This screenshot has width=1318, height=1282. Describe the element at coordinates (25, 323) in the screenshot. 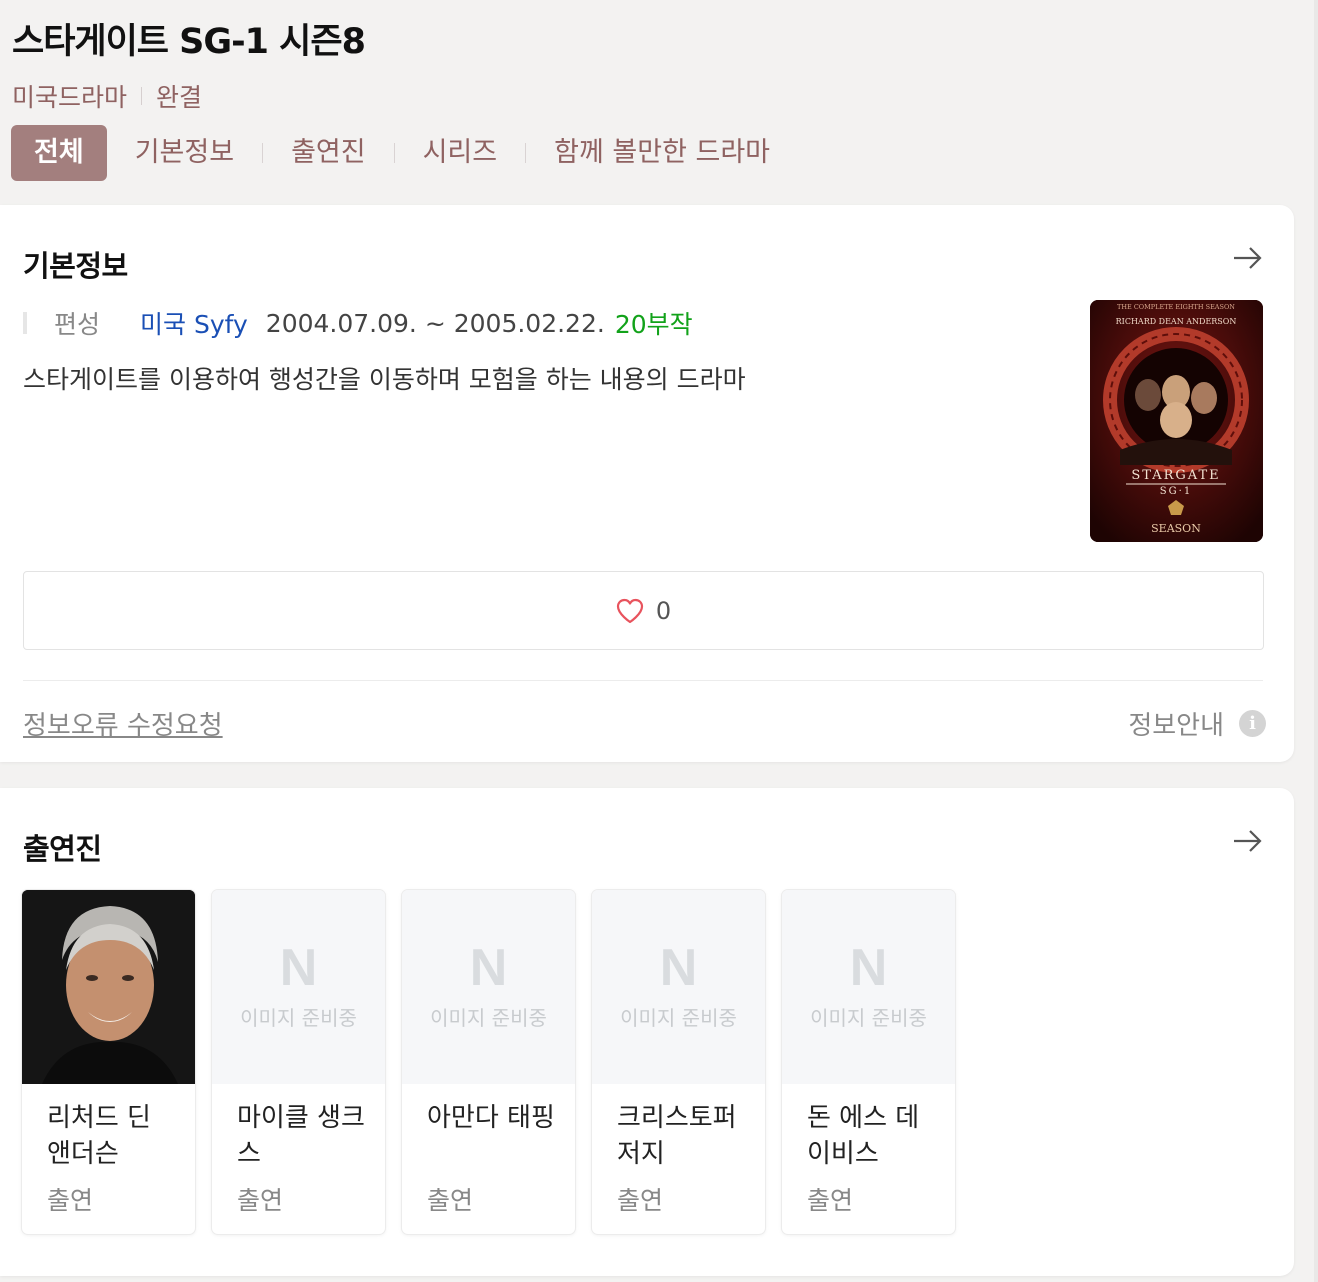

I see `row-marker` at that location.